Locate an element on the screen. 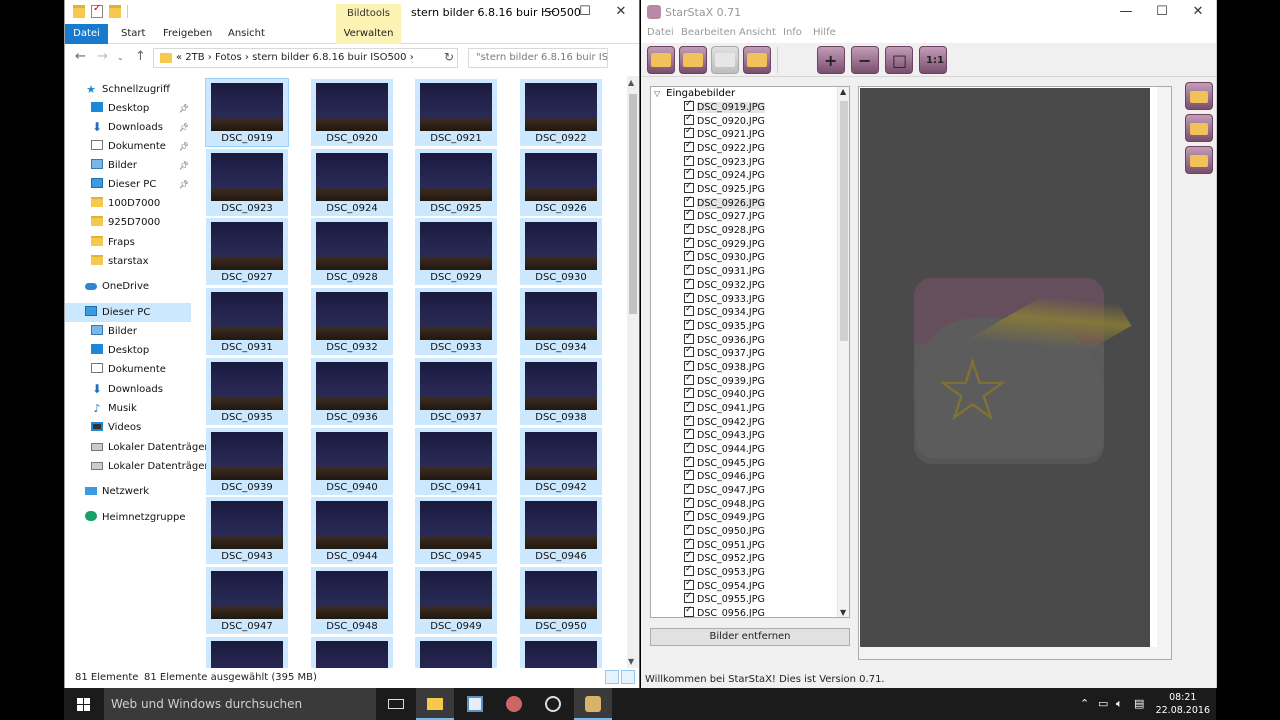 This screenshot has height=720, width=1280. sidebar-item-dieser-pc: Dieser PC is located at coordinates (128, 312).